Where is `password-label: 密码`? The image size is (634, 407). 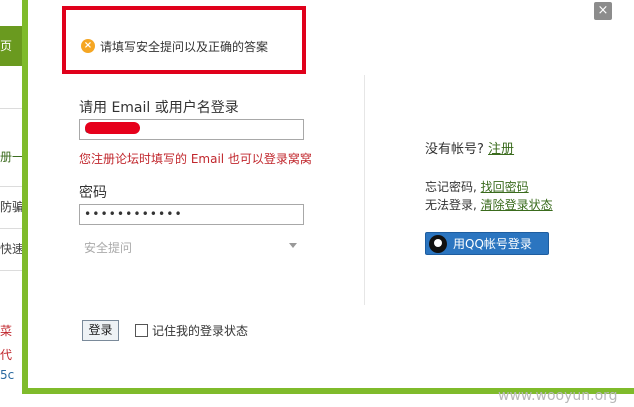 password-label: 密码 is located at coordinates (93, 193).